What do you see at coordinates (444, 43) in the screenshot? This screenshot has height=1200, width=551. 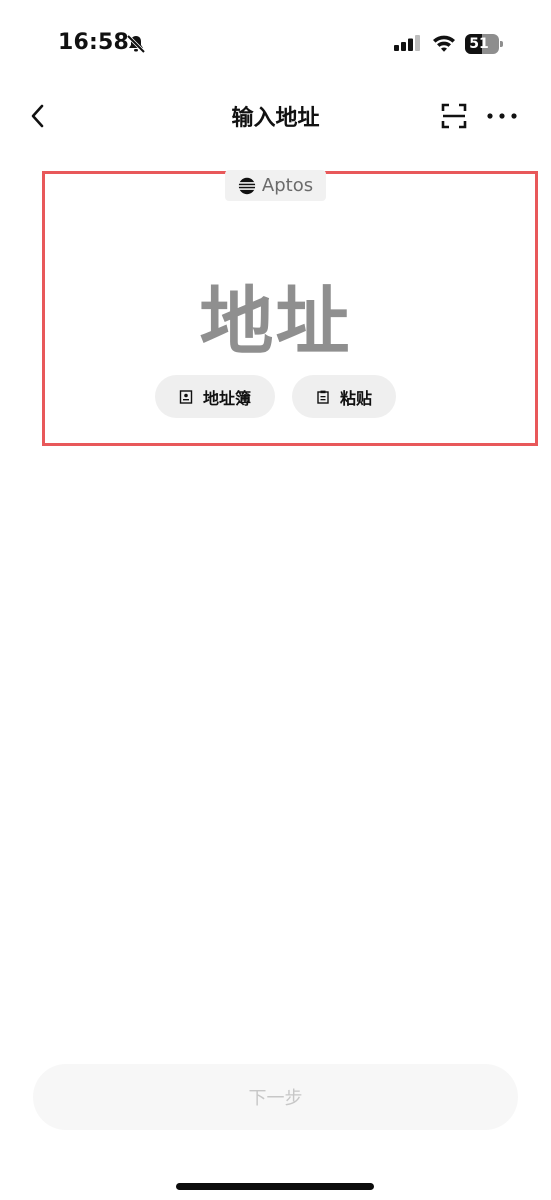 I see `wifi-icon` at bounding box center [444, 43].